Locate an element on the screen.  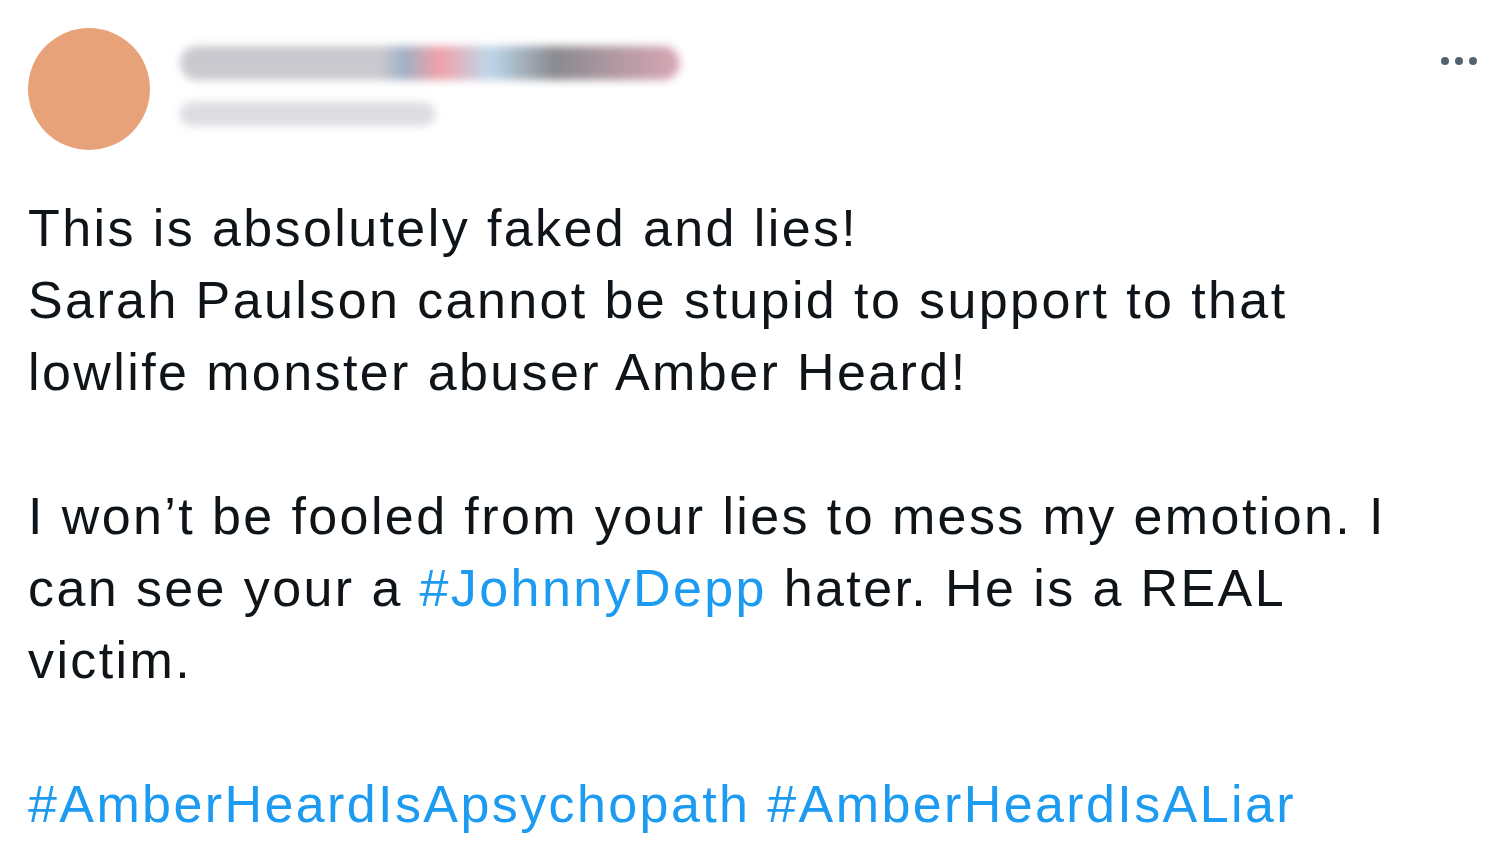
hashtag-link: #AmberHeardIsApsychopath is located at coordinates (389, 804).